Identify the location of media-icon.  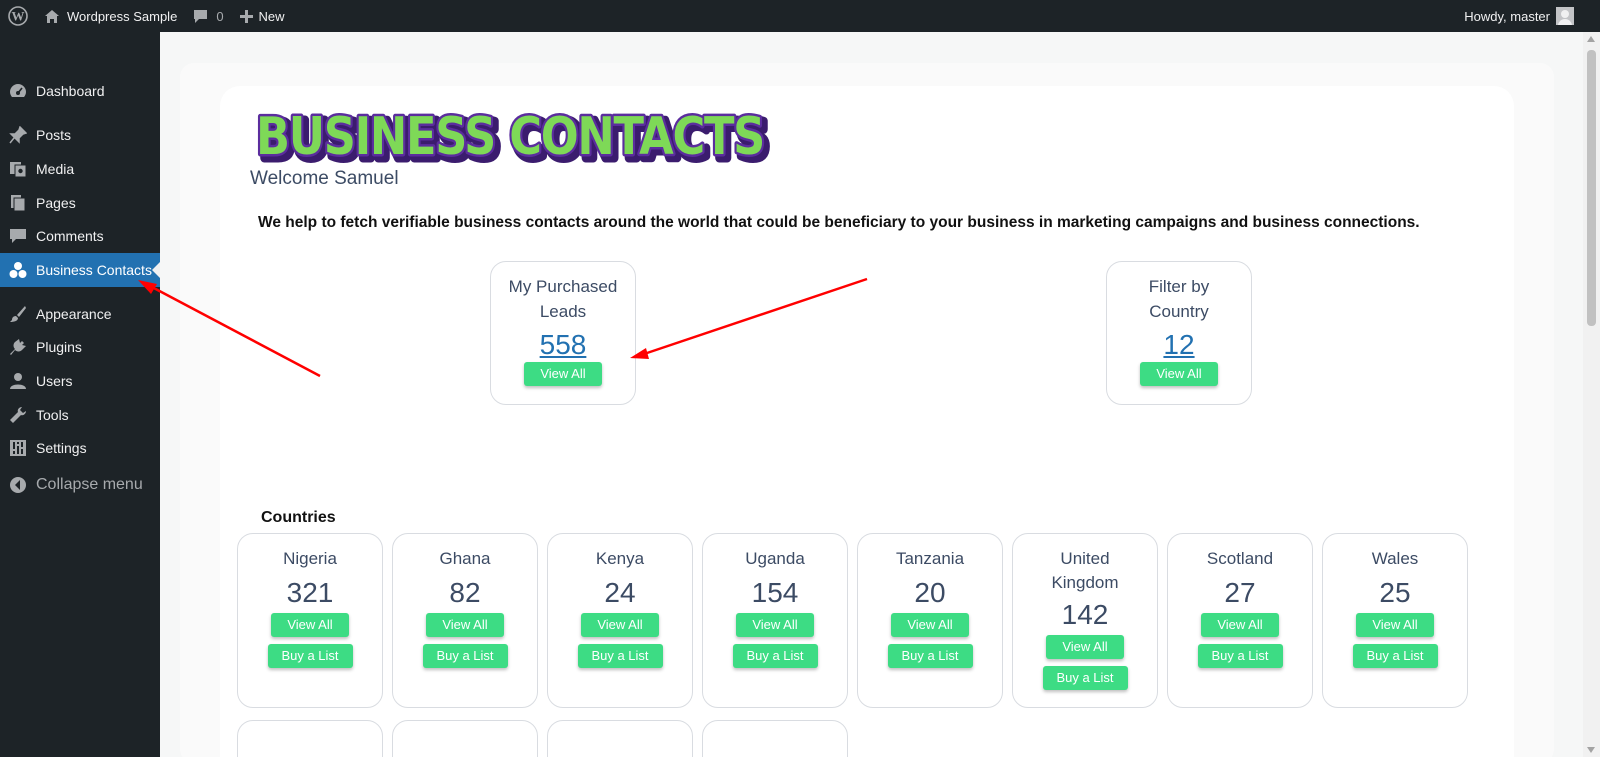
(18, 169).